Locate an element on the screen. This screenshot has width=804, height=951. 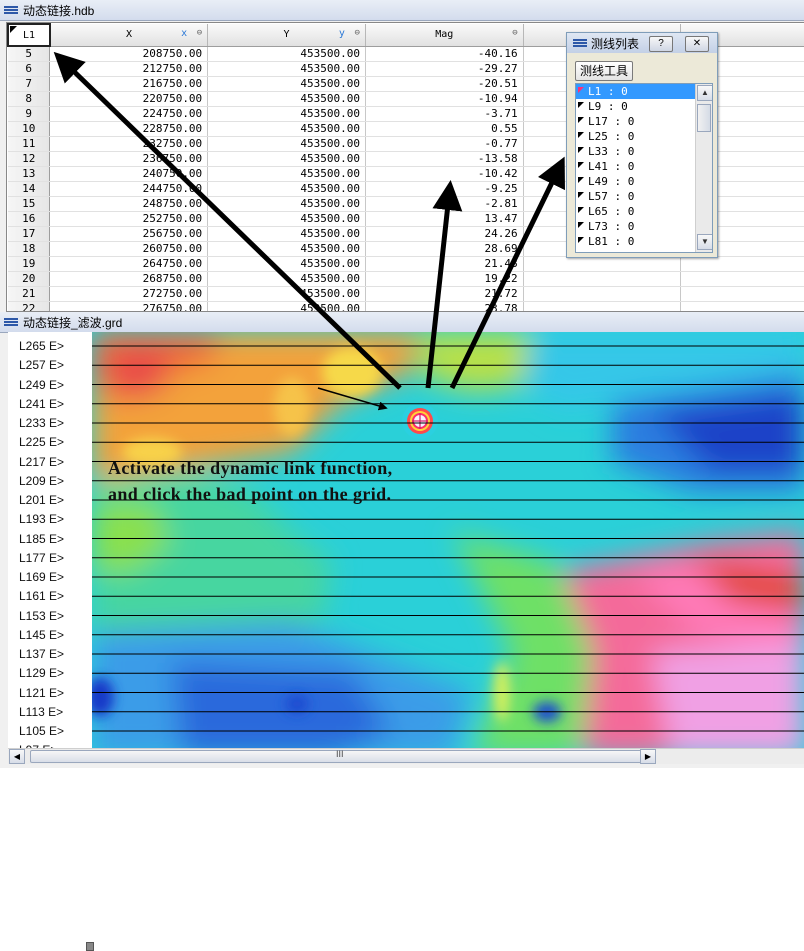
scroll-down-icon: ▼ is located at coordinates (704, 242).